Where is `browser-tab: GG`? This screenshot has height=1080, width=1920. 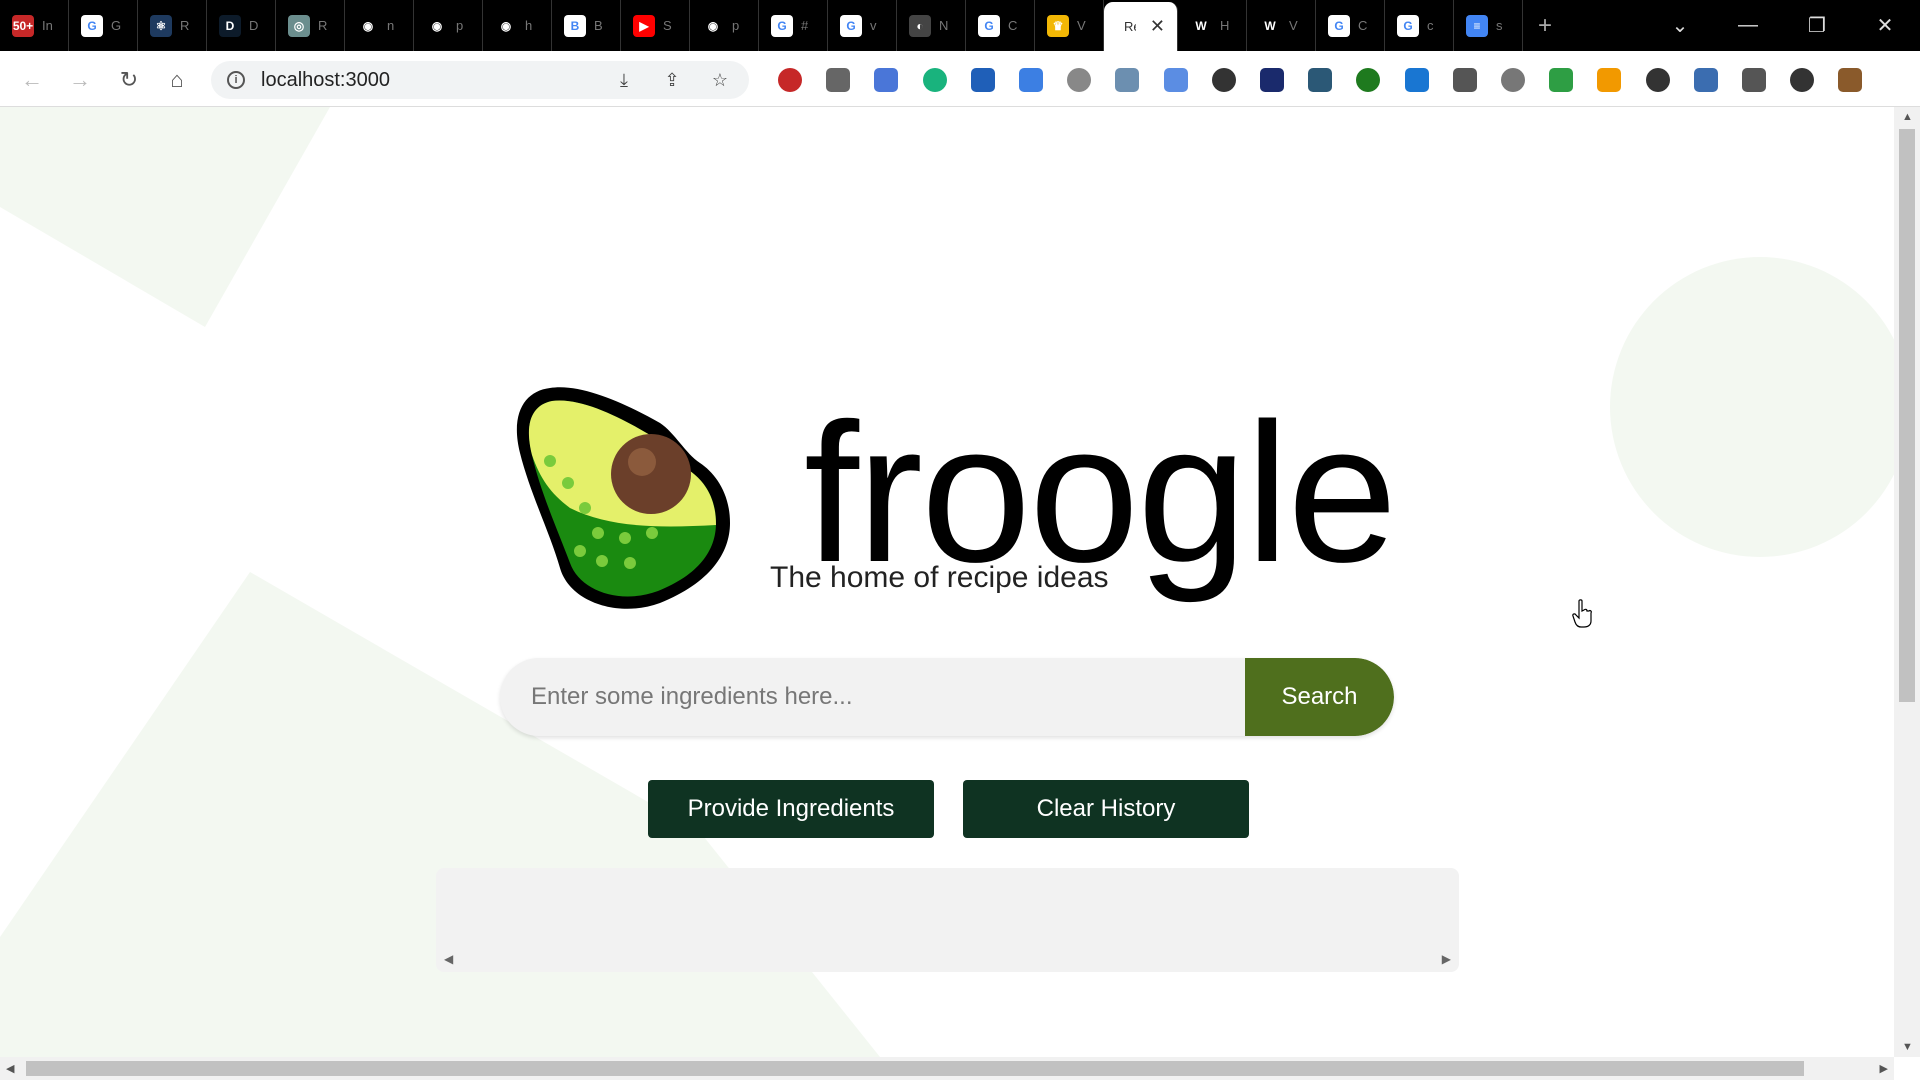 browser-tab: GG is located at coordinates (103, 25).